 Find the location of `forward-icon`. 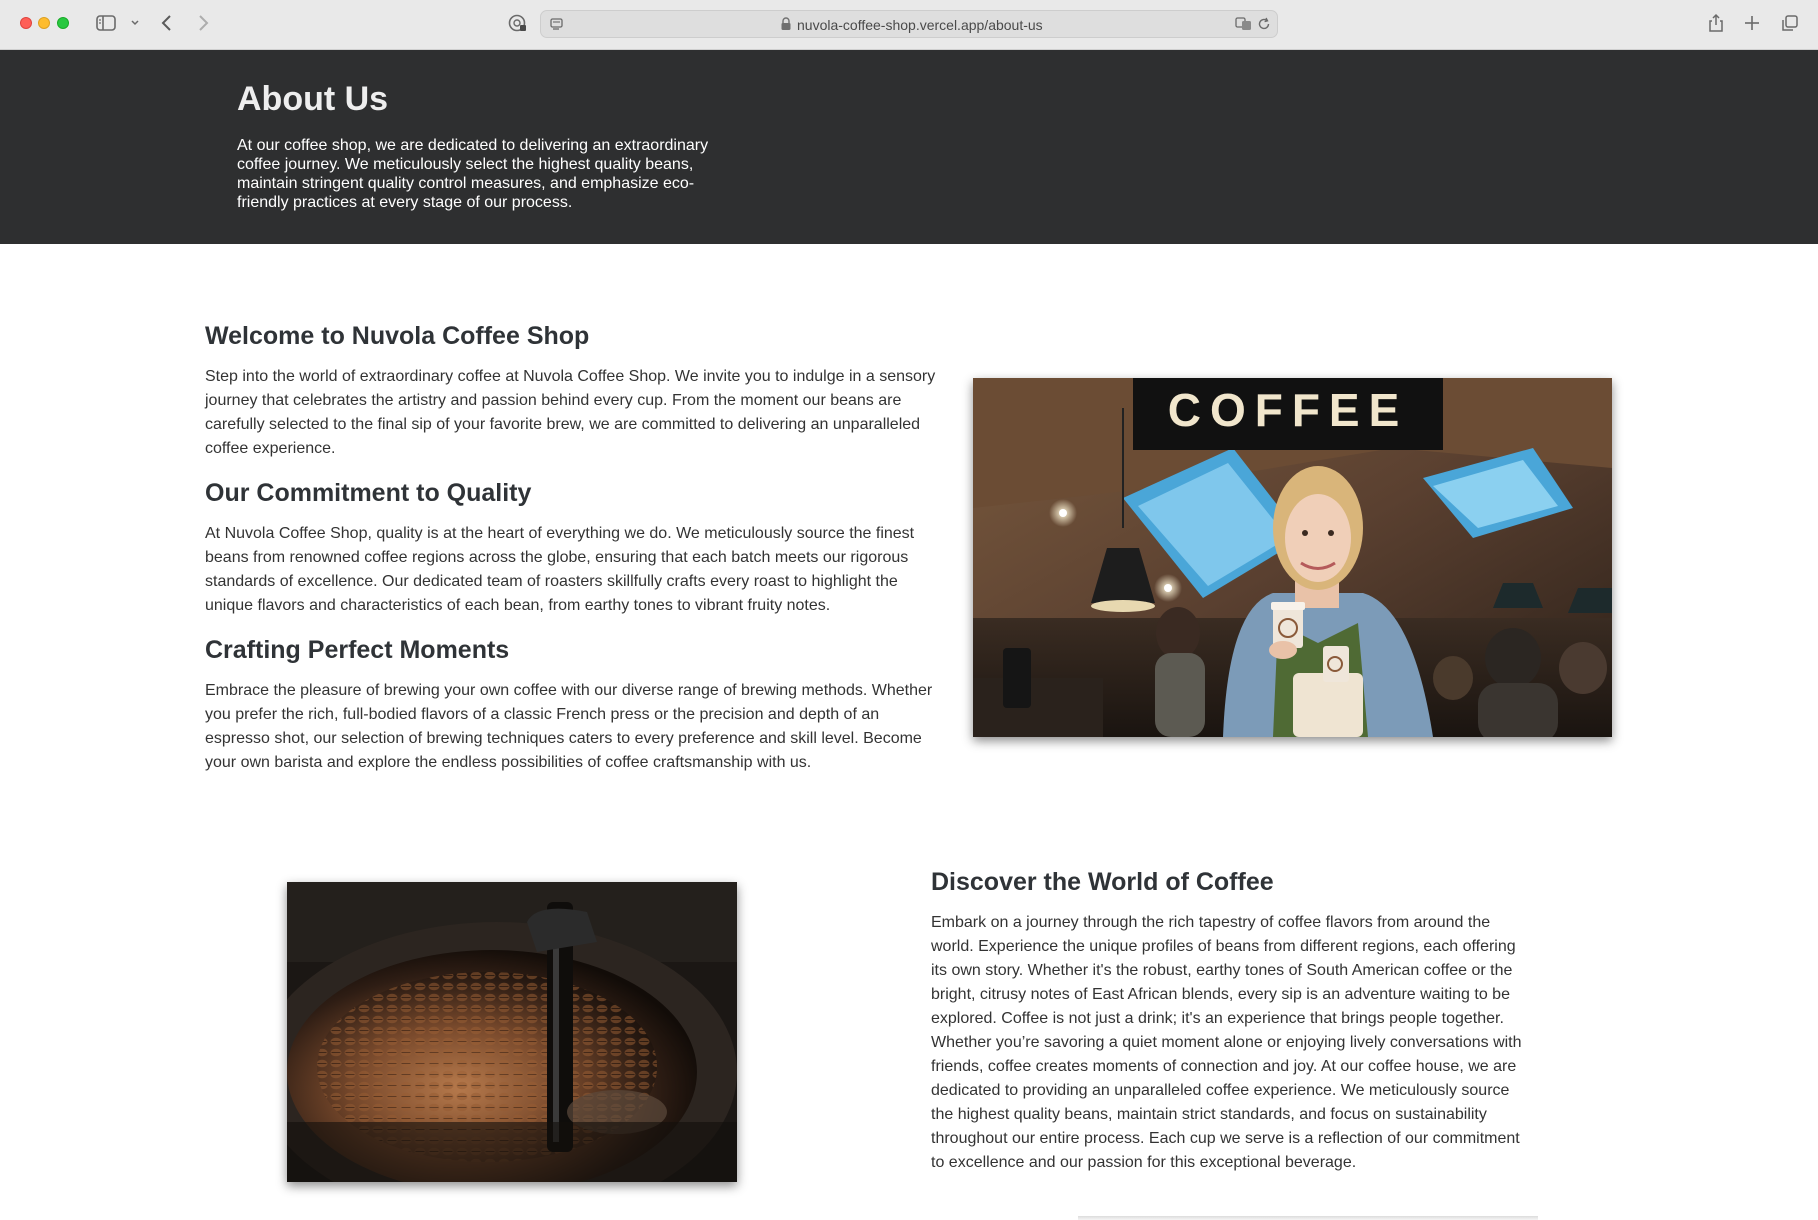

forward-icon is located at coordinates (204, 23).